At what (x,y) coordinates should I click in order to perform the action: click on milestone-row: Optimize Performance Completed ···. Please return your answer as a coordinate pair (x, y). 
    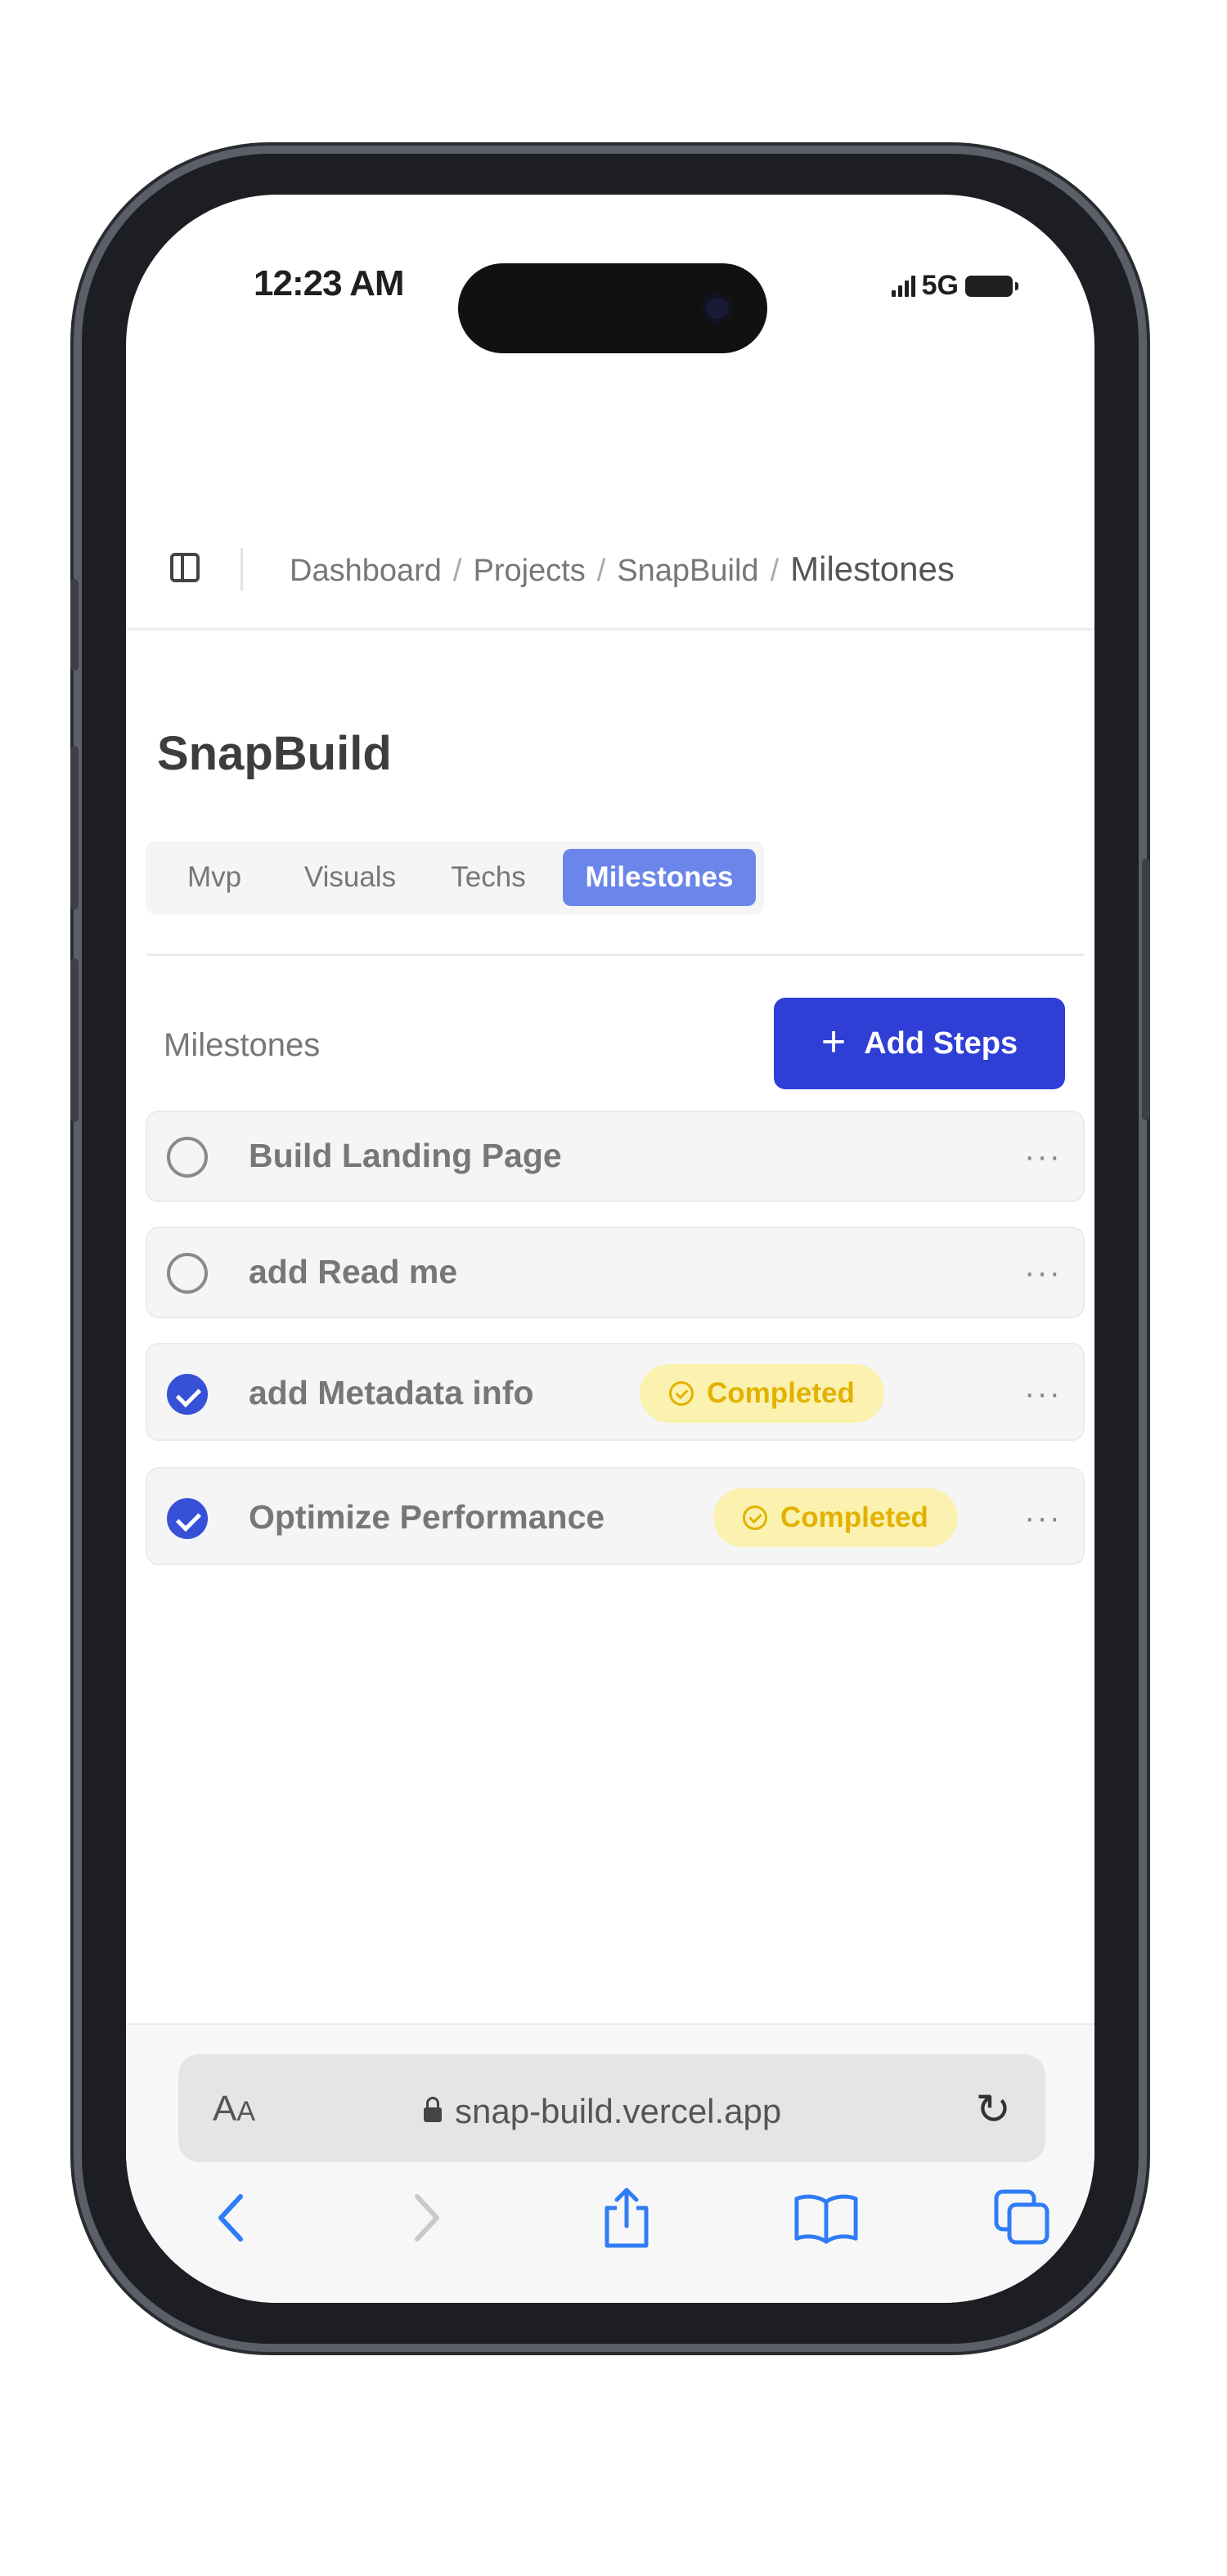
    Looking at the image, I should click on (615, 1516).